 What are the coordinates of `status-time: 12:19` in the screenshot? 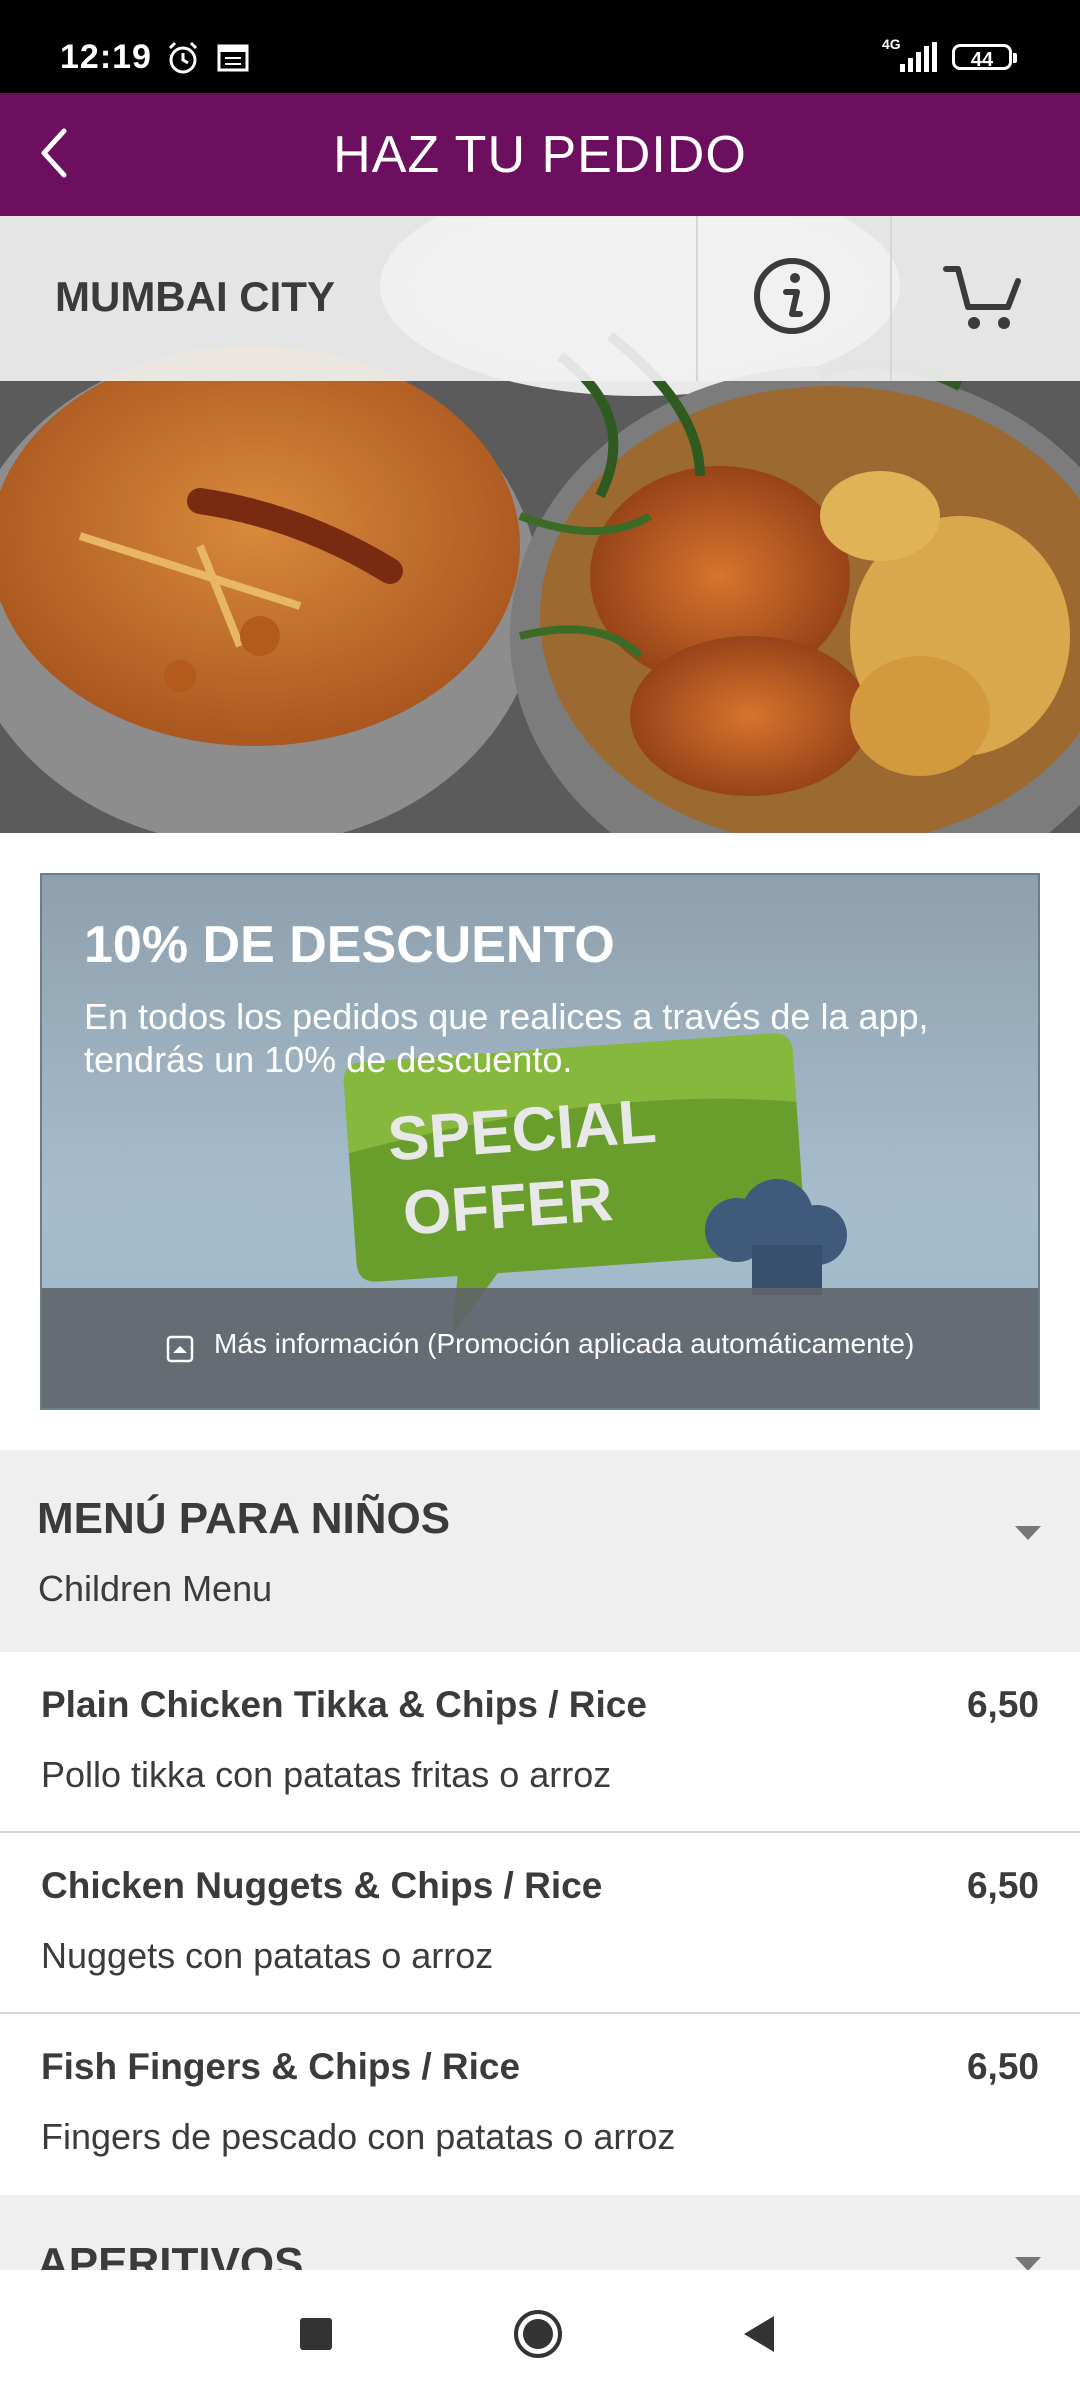 It's located at (106, 57).